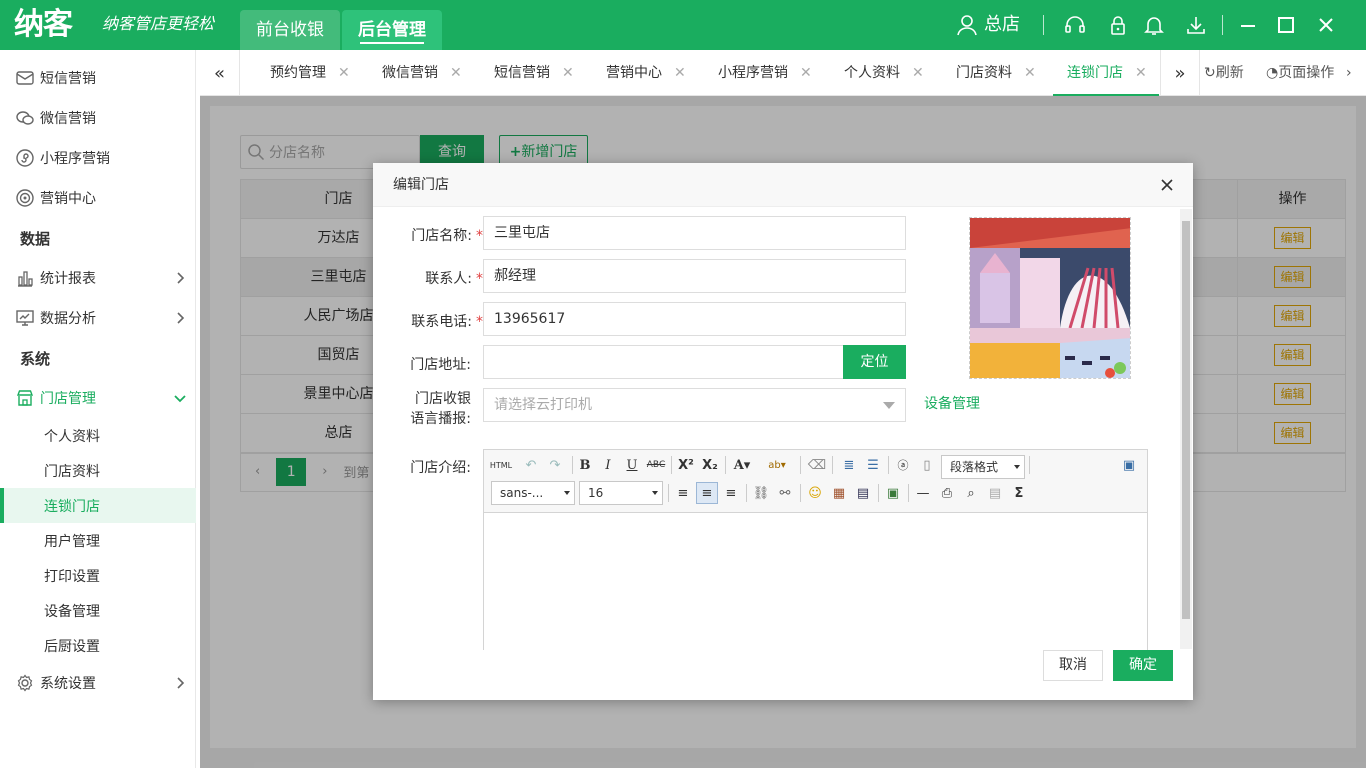 This screenshot has height=768, width=1366. I want to click on locate-button: 定位, so click(874, 362).